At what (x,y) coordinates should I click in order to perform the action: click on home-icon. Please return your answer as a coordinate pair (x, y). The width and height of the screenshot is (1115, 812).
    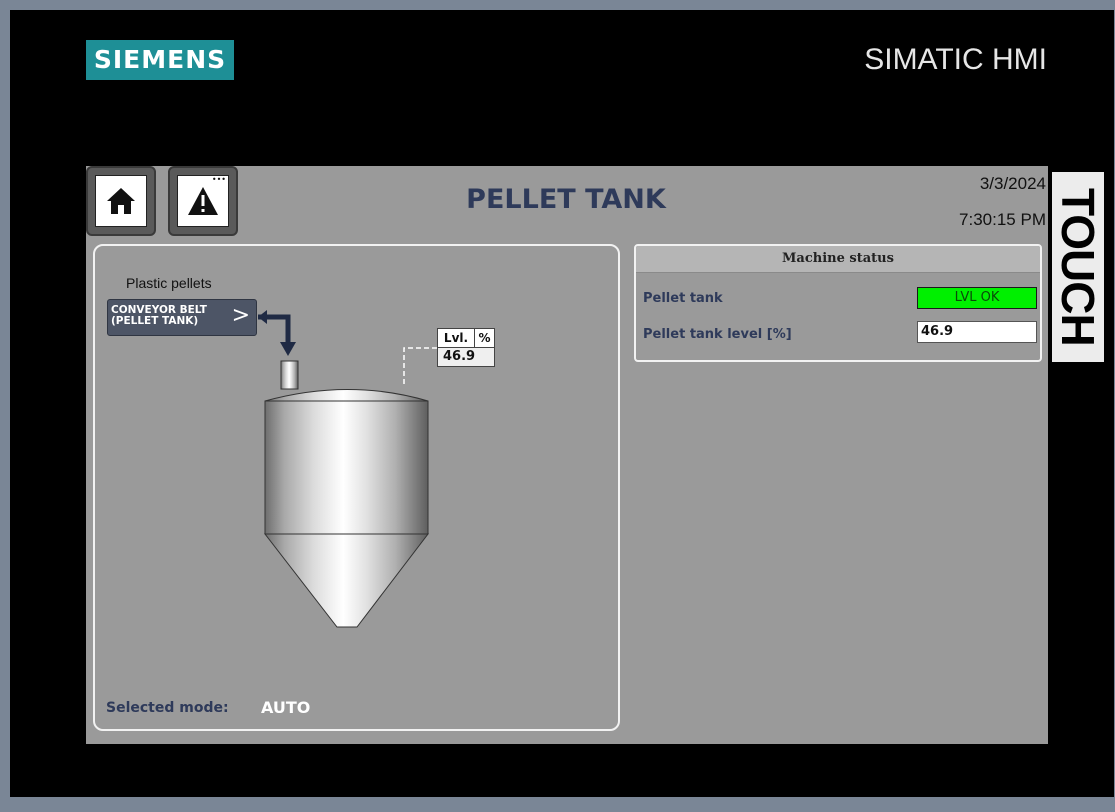
    Looking at the image, I should click on (121, 201).